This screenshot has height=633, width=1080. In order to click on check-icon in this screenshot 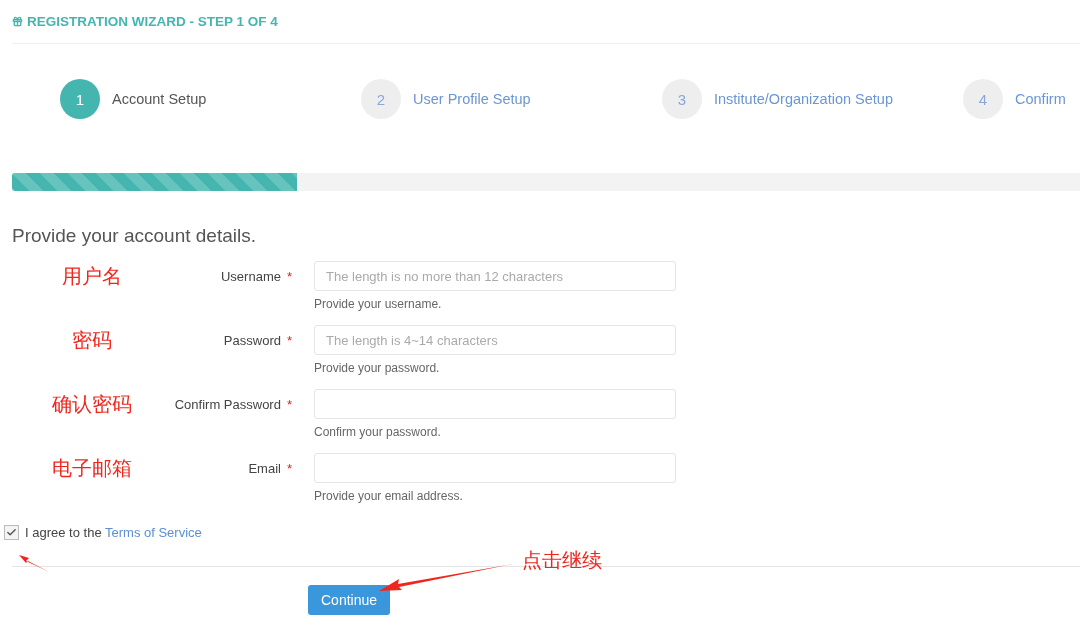, I will do `click(11, 532)`.